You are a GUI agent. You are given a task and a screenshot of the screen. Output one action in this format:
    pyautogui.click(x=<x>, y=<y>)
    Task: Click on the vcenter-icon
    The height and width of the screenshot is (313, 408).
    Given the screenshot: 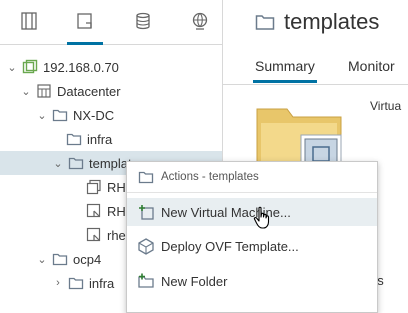 What is the action you would take?
    pyautogui.click(x=30, y=67)
    